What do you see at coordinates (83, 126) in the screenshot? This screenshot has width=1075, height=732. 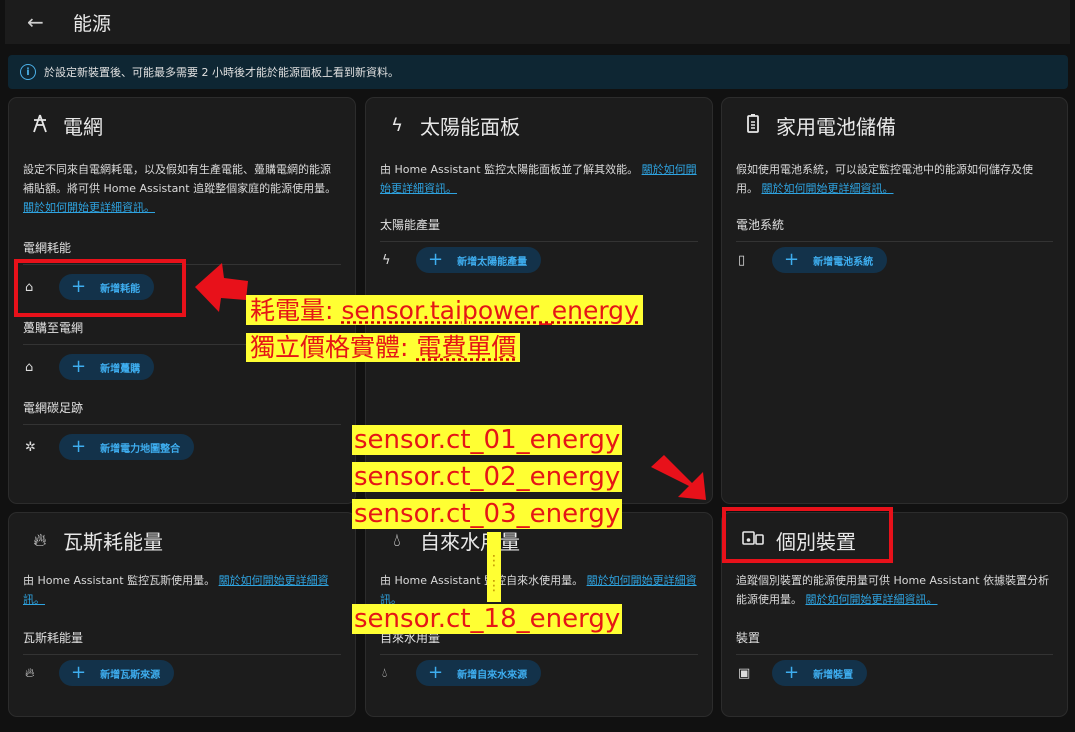 I see `grid-card-title: 電網` at bounding box center [83, 126].